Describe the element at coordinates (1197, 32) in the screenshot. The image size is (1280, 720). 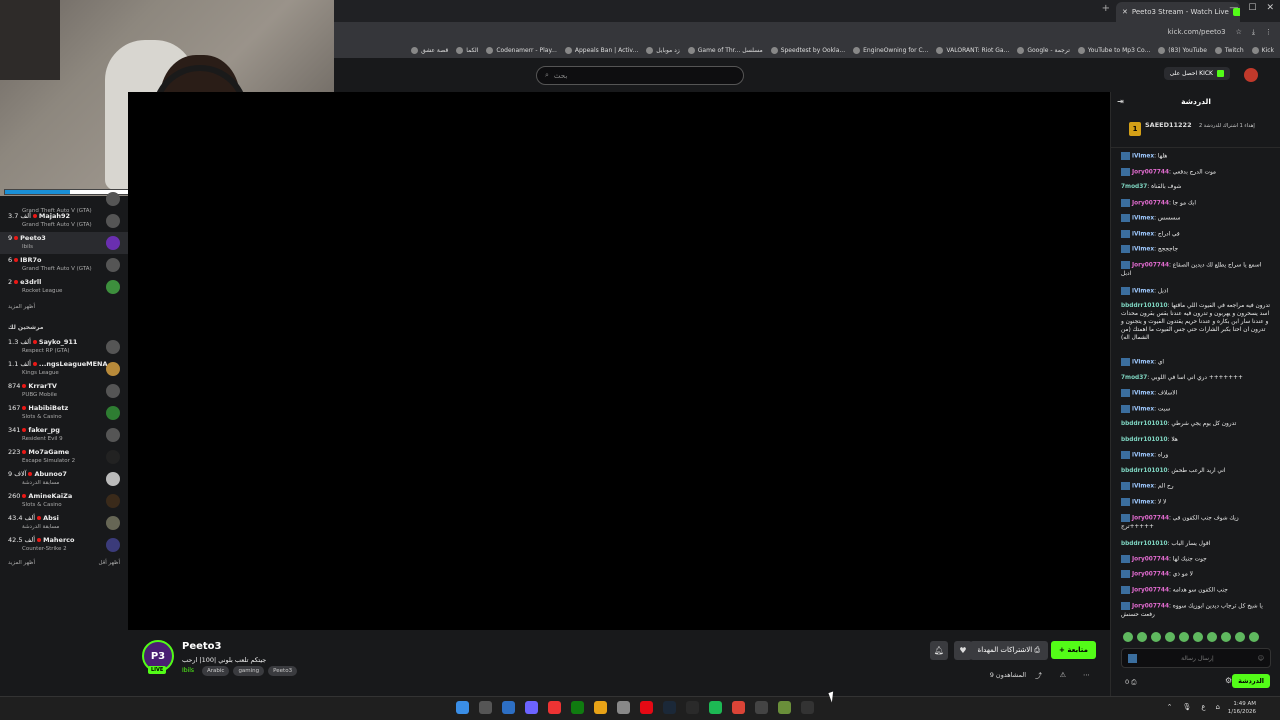
I see `url-text: kick.com/peeto3` at that location.